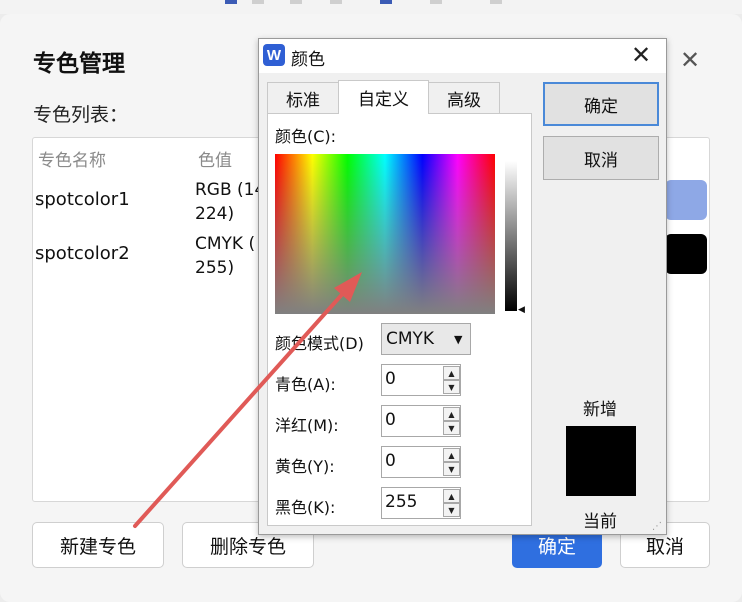 Image resolution: width=742 pixels, height=602 pixels. What do you see at coordinates (383, 97) in the screenshot?
I see `tab-custom: 自定义` at bounding box center [383, 97].